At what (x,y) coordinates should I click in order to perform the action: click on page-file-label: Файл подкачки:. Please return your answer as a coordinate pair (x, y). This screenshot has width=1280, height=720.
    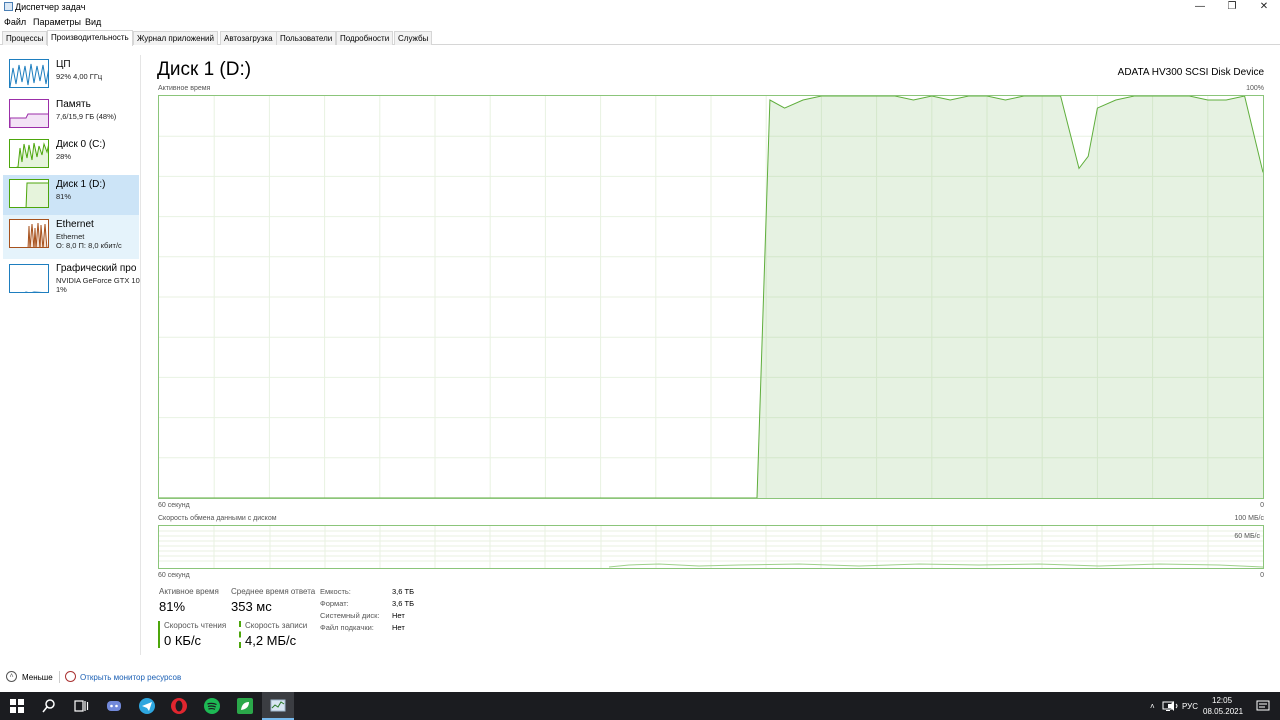
    Looking at the image, I should click on (347, 627).